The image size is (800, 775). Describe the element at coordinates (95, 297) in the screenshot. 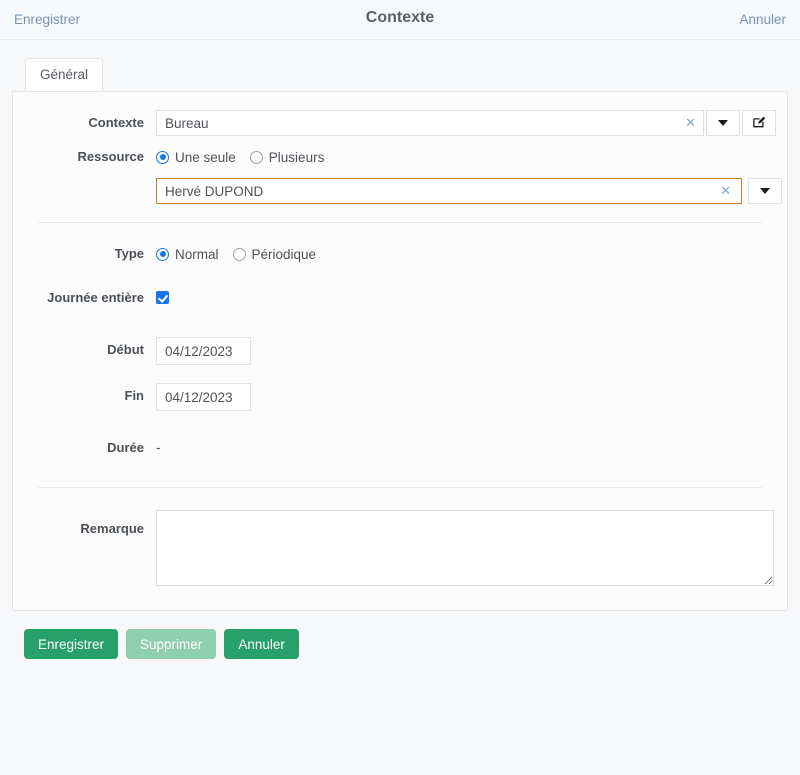

I see `label-journee-entiere: Journée entière` at that location.